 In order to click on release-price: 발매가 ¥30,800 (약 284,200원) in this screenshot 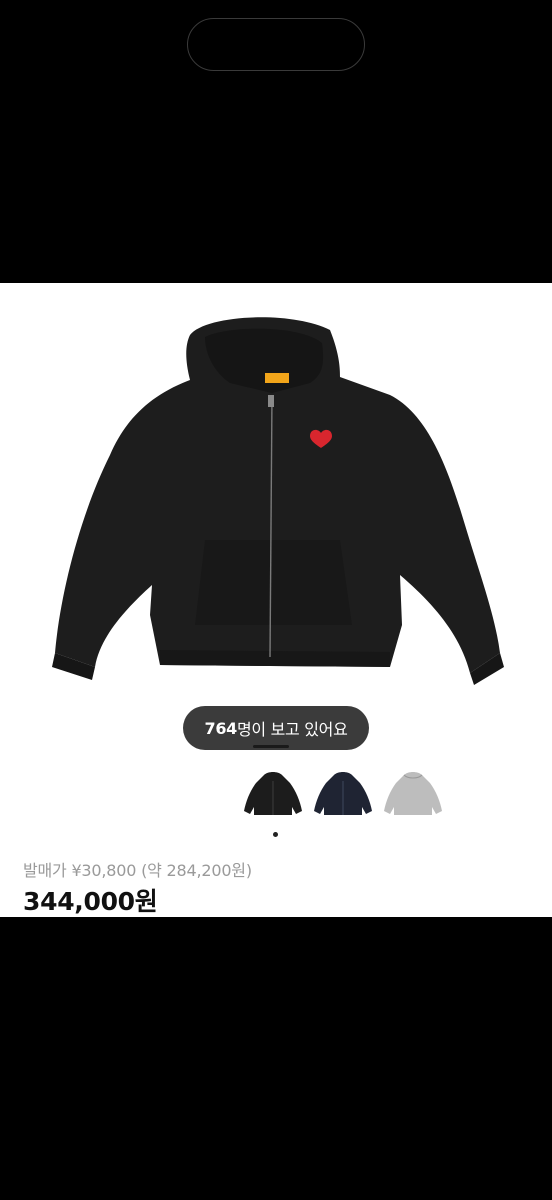, I will do `click(137, 870)`.